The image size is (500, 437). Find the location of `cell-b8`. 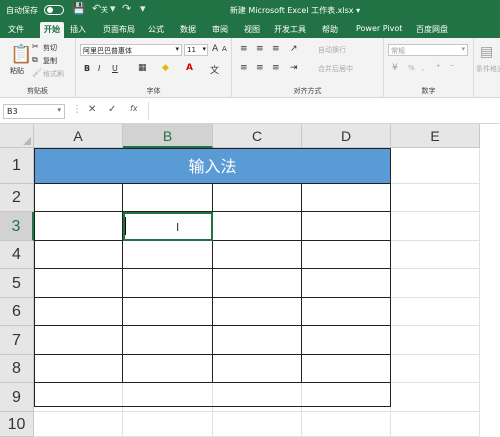

cell-b8 is located at coordinates (168, 369).